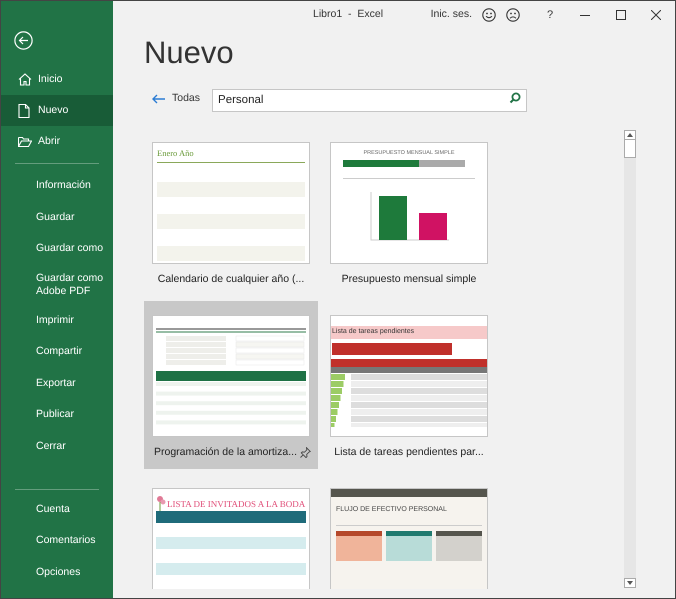  Describe the element at coordinates (57, 383) in the screenshot. I see `menu-item: Exportar` at that location.